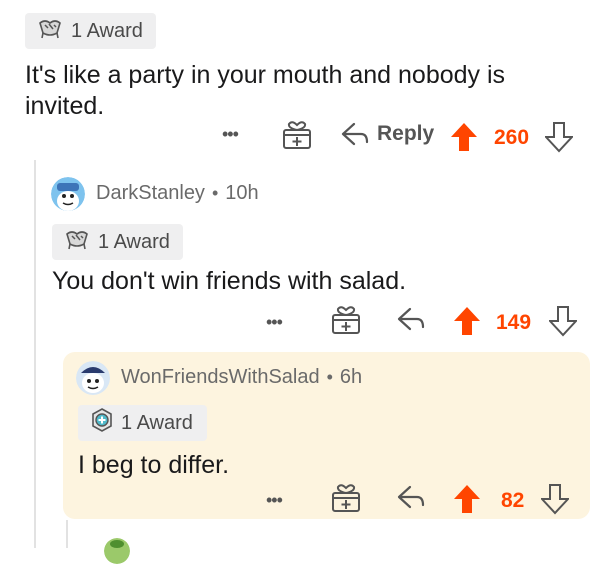 The width and height of the screenshot is (599, 564). What do you see at coordinates (351, 377) in the screenshot?
I see `timestamp: 6h` at bounding box center [351, 377].